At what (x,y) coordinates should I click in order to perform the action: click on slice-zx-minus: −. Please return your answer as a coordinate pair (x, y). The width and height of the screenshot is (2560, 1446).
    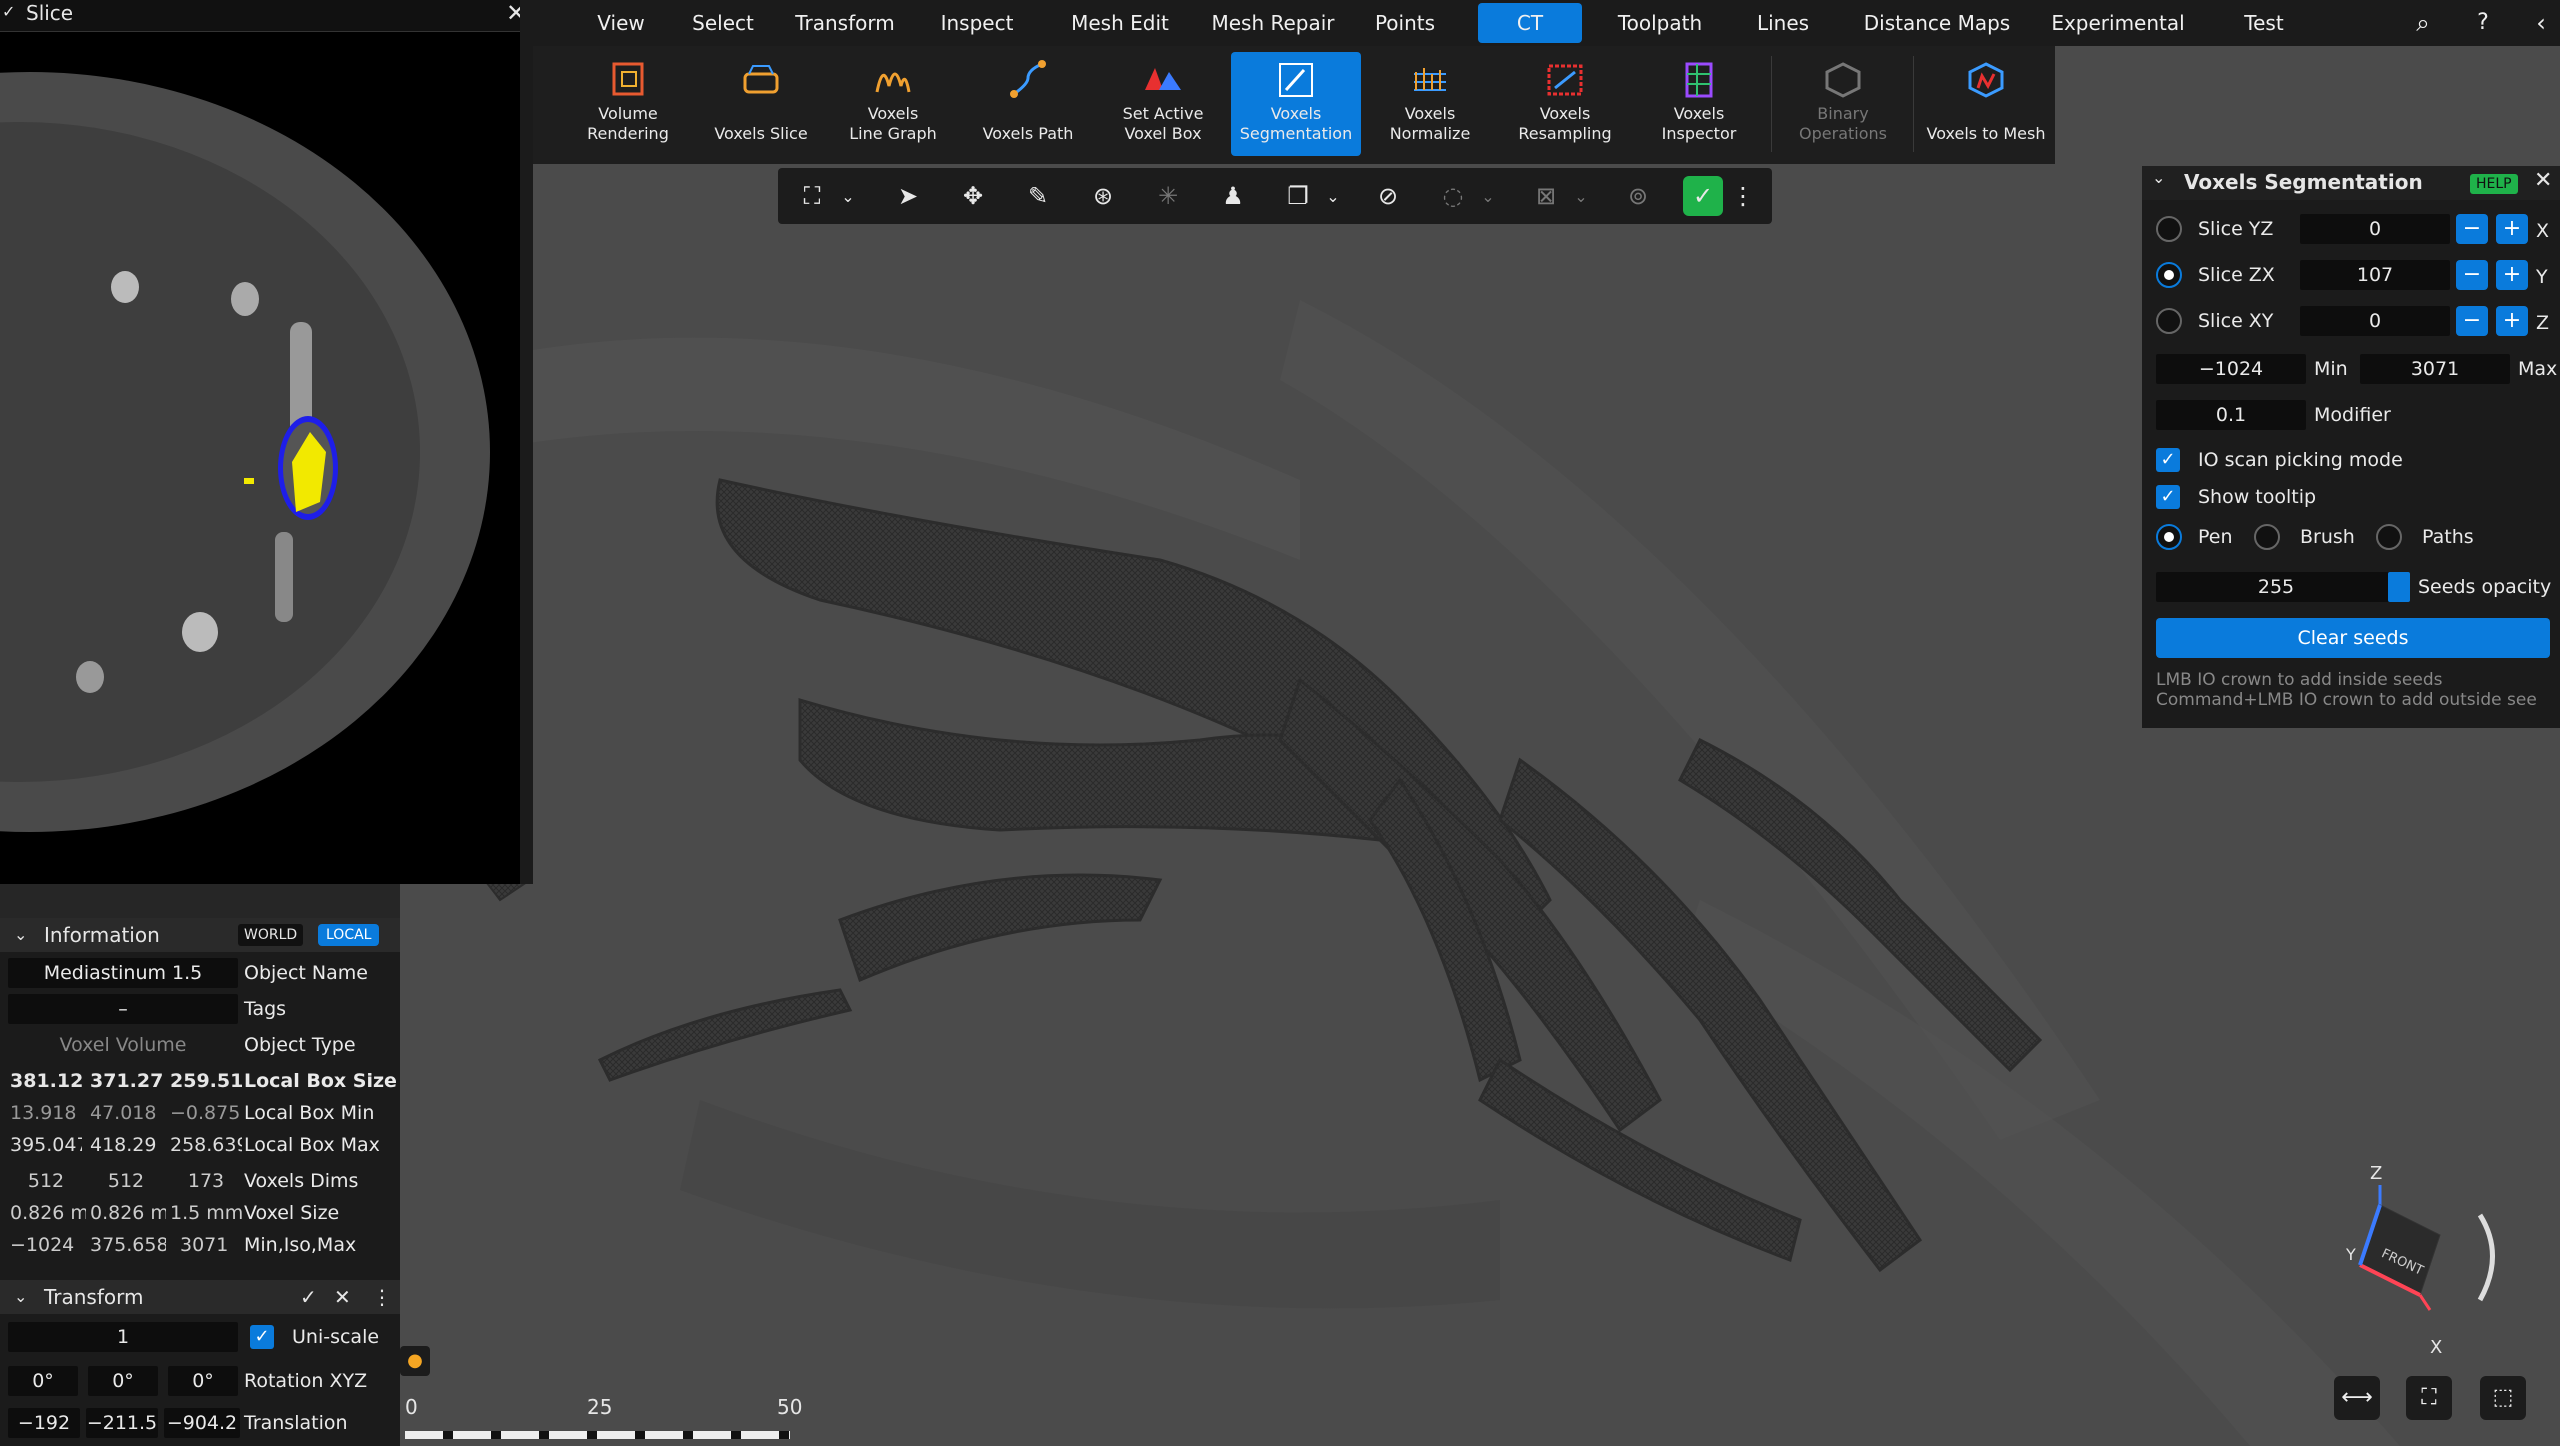
    Looking at the image, I should click on (2472, 275).